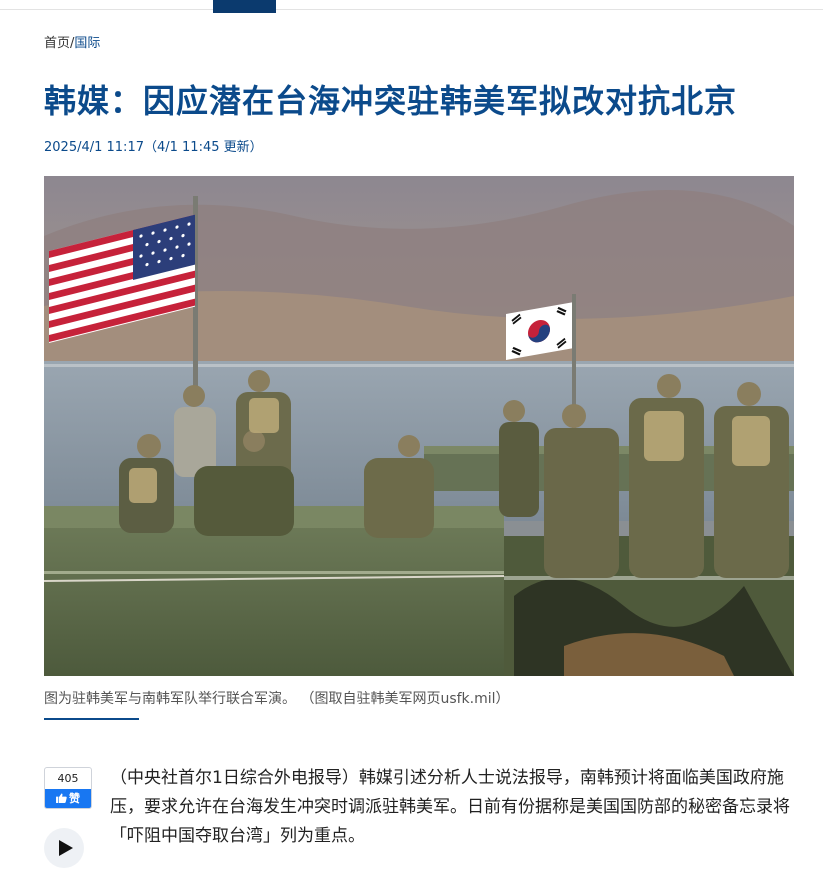  Describe the element at coordinates (391, 101) in the screenshot. I see `article-title: 韩媒：因应潜在台海冲突驻韩美军拟改对抗北京` at that location.